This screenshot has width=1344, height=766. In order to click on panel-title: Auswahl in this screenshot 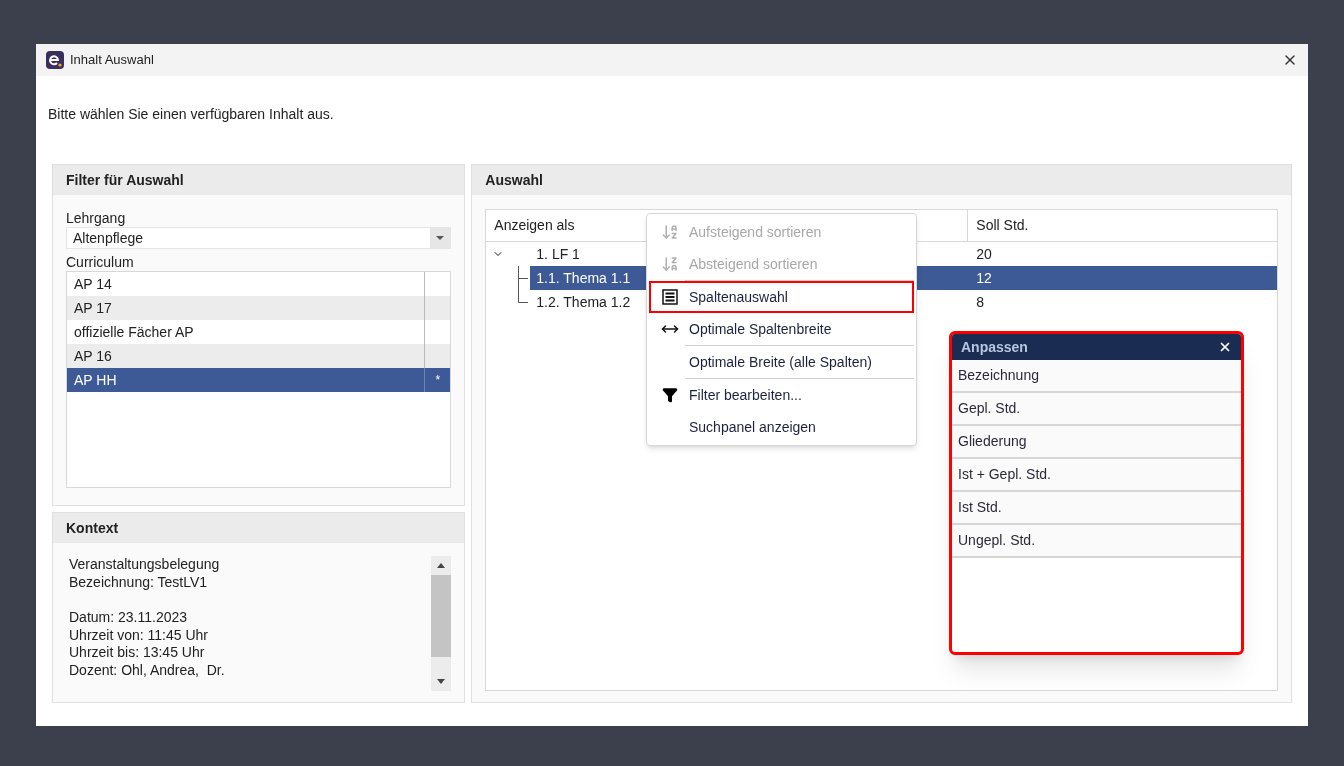, I will do `click(514, 180)`.